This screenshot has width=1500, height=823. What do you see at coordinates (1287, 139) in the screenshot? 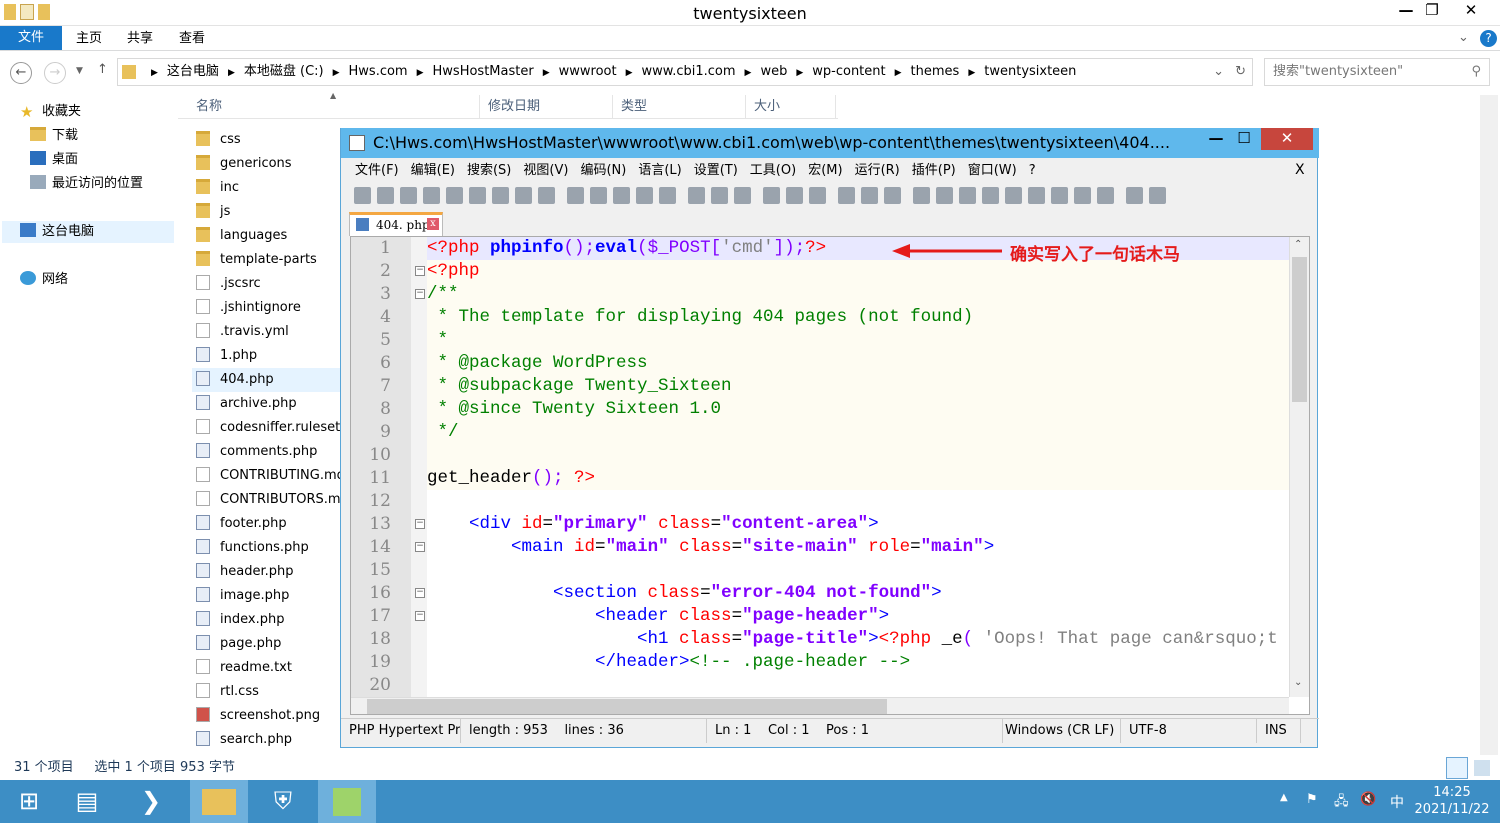
I see `npp-close-button: ✕` at bounding box center [1287, 139].